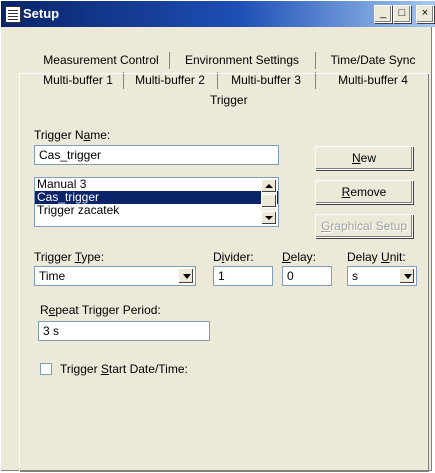 The width and height of the screenshot is (435, 473). Describe the element at coordinates (52, 276) in the screenshot. I see `trigger-type-value: Time` at that location.